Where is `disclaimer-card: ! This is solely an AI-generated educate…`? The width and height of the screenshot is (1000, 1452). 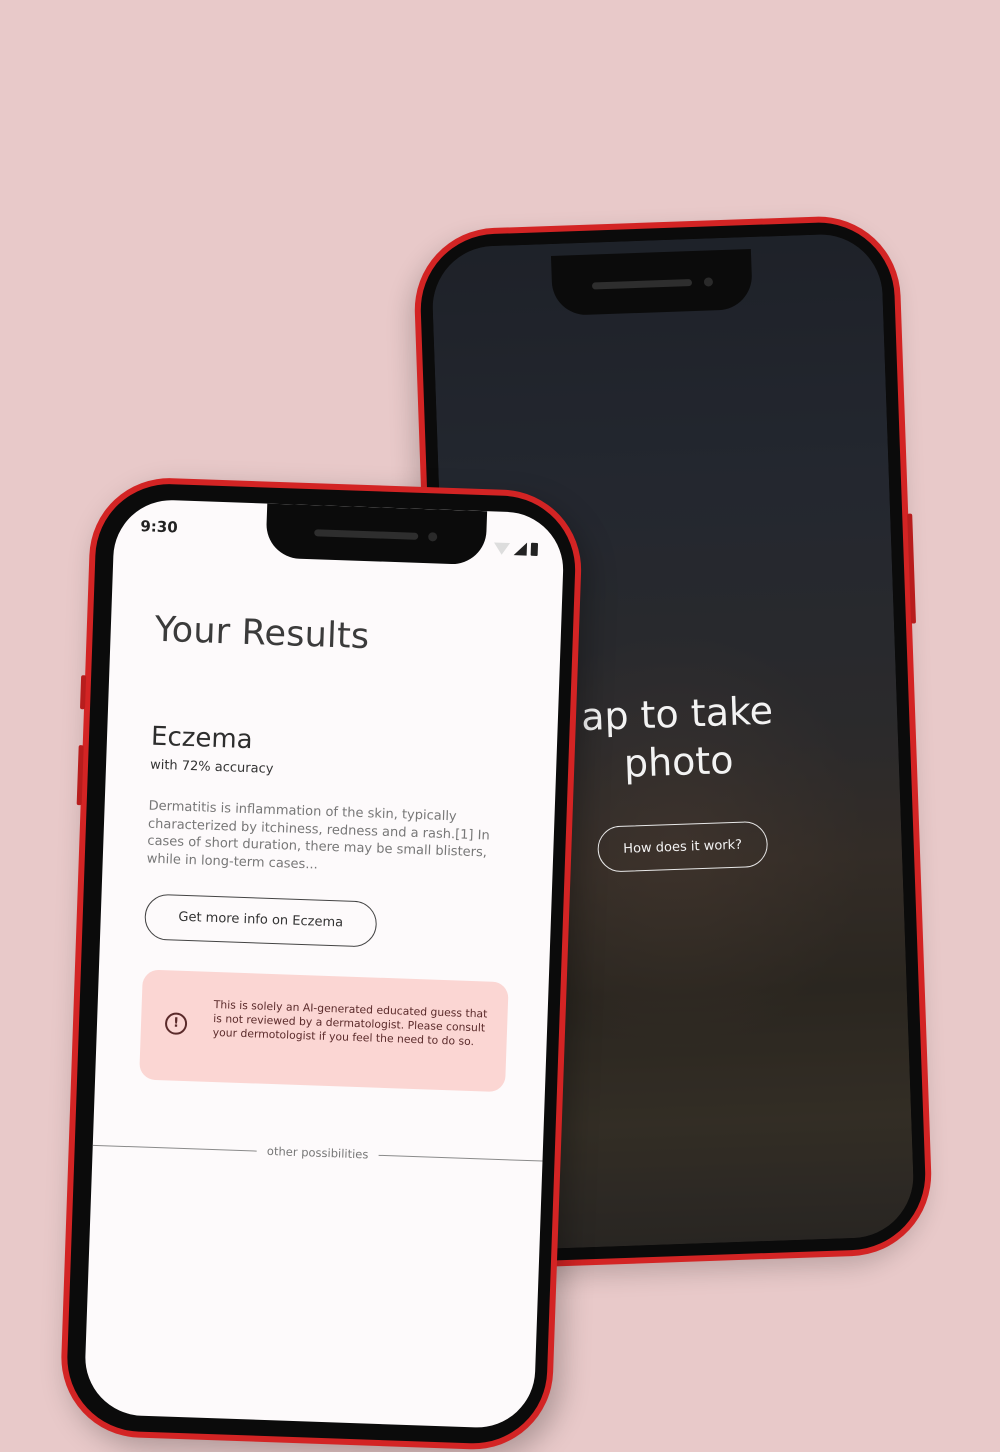 disclaimer-card: ! This is solely an AI-generated educate… is located at coordinates (324, 1031).